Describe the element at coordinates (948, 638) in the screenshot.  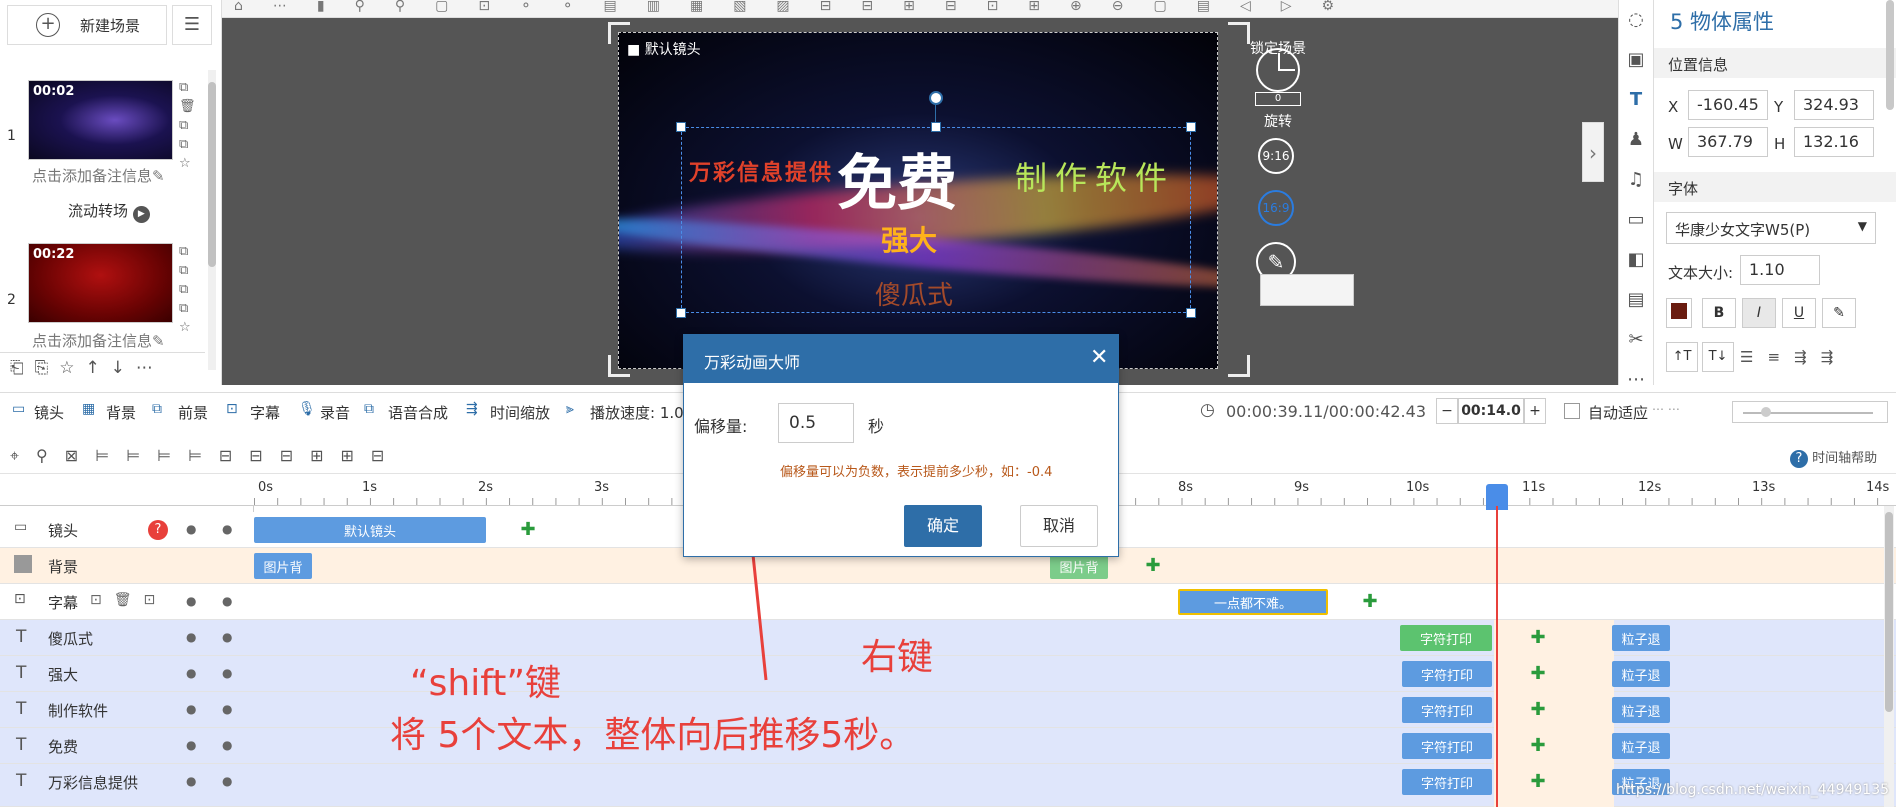
I see `track-text-sgs: T 傻瓜式 ● ● 字符打印 ✚ 粒子退` at that location.